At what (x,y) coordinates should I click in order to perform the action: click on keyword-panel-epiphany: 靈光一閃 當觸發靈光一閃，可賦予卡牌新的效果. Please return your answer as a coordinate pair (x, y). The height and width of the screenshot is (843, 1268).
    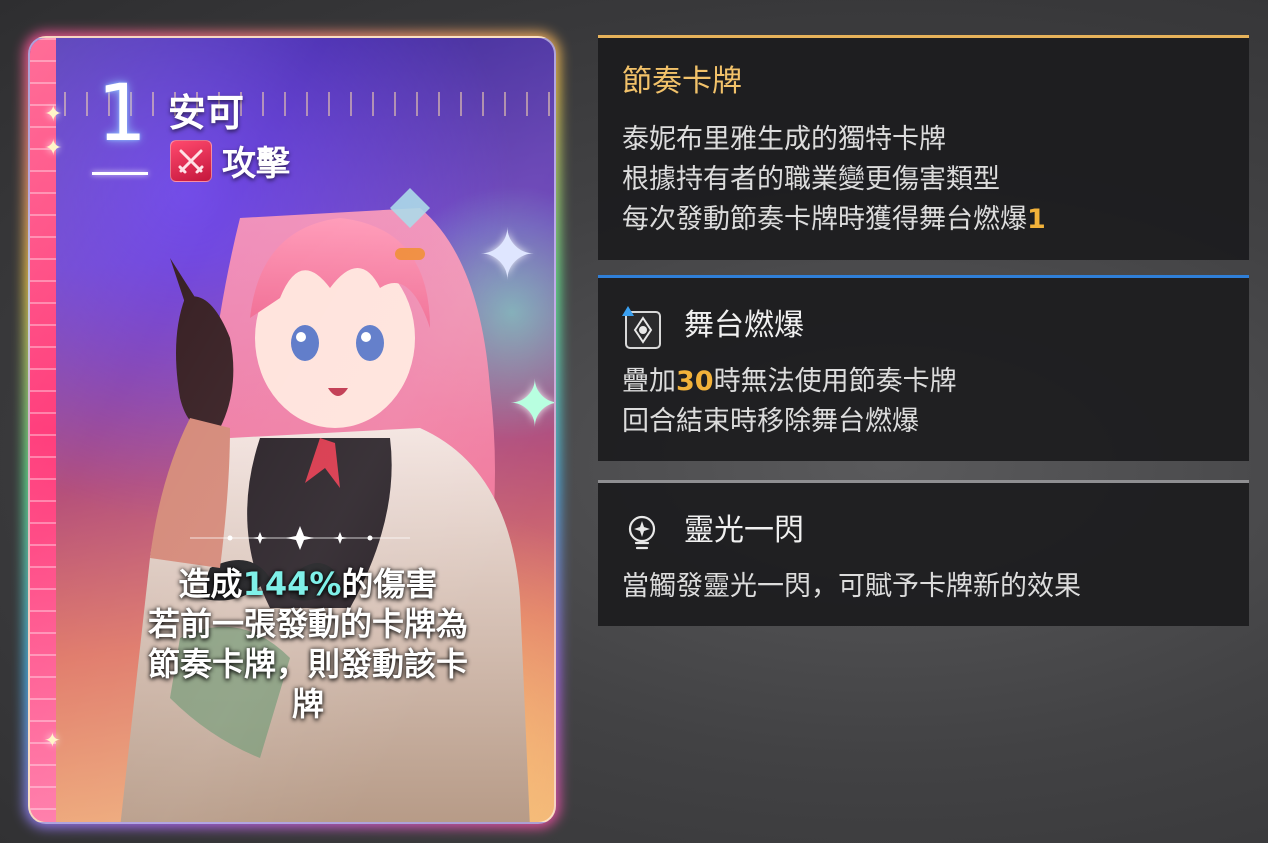
    Looking at the image, I should click on (923, 553).